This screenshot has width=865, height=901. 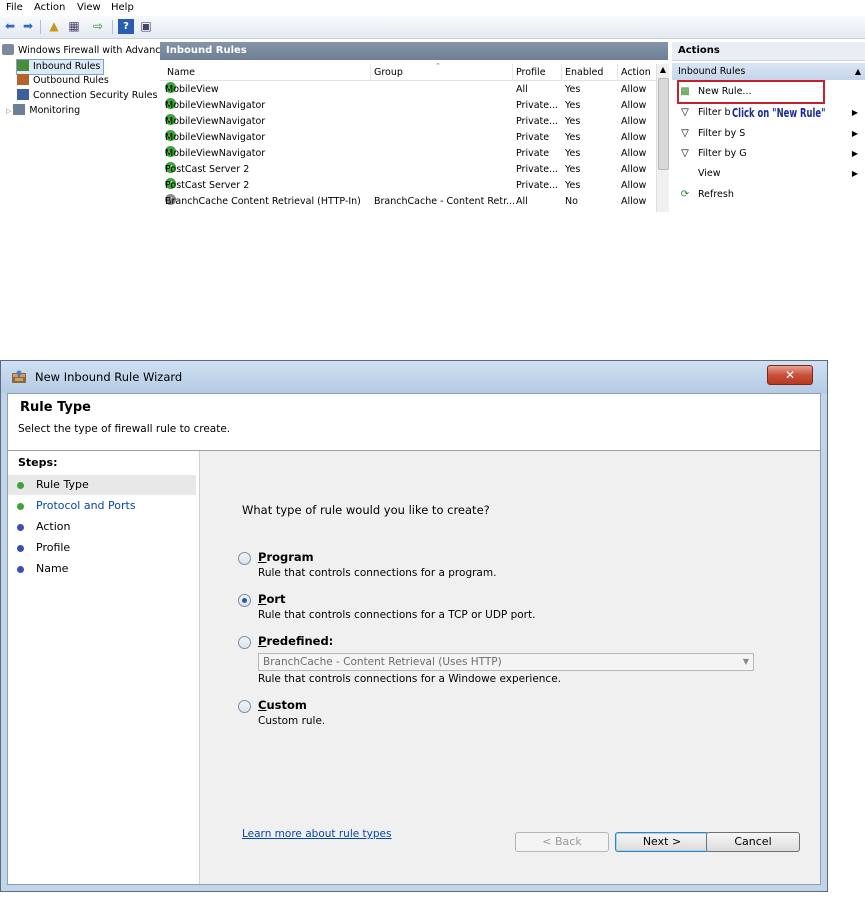 I want to click on toolbar-separator, so click(x=112, y=27).